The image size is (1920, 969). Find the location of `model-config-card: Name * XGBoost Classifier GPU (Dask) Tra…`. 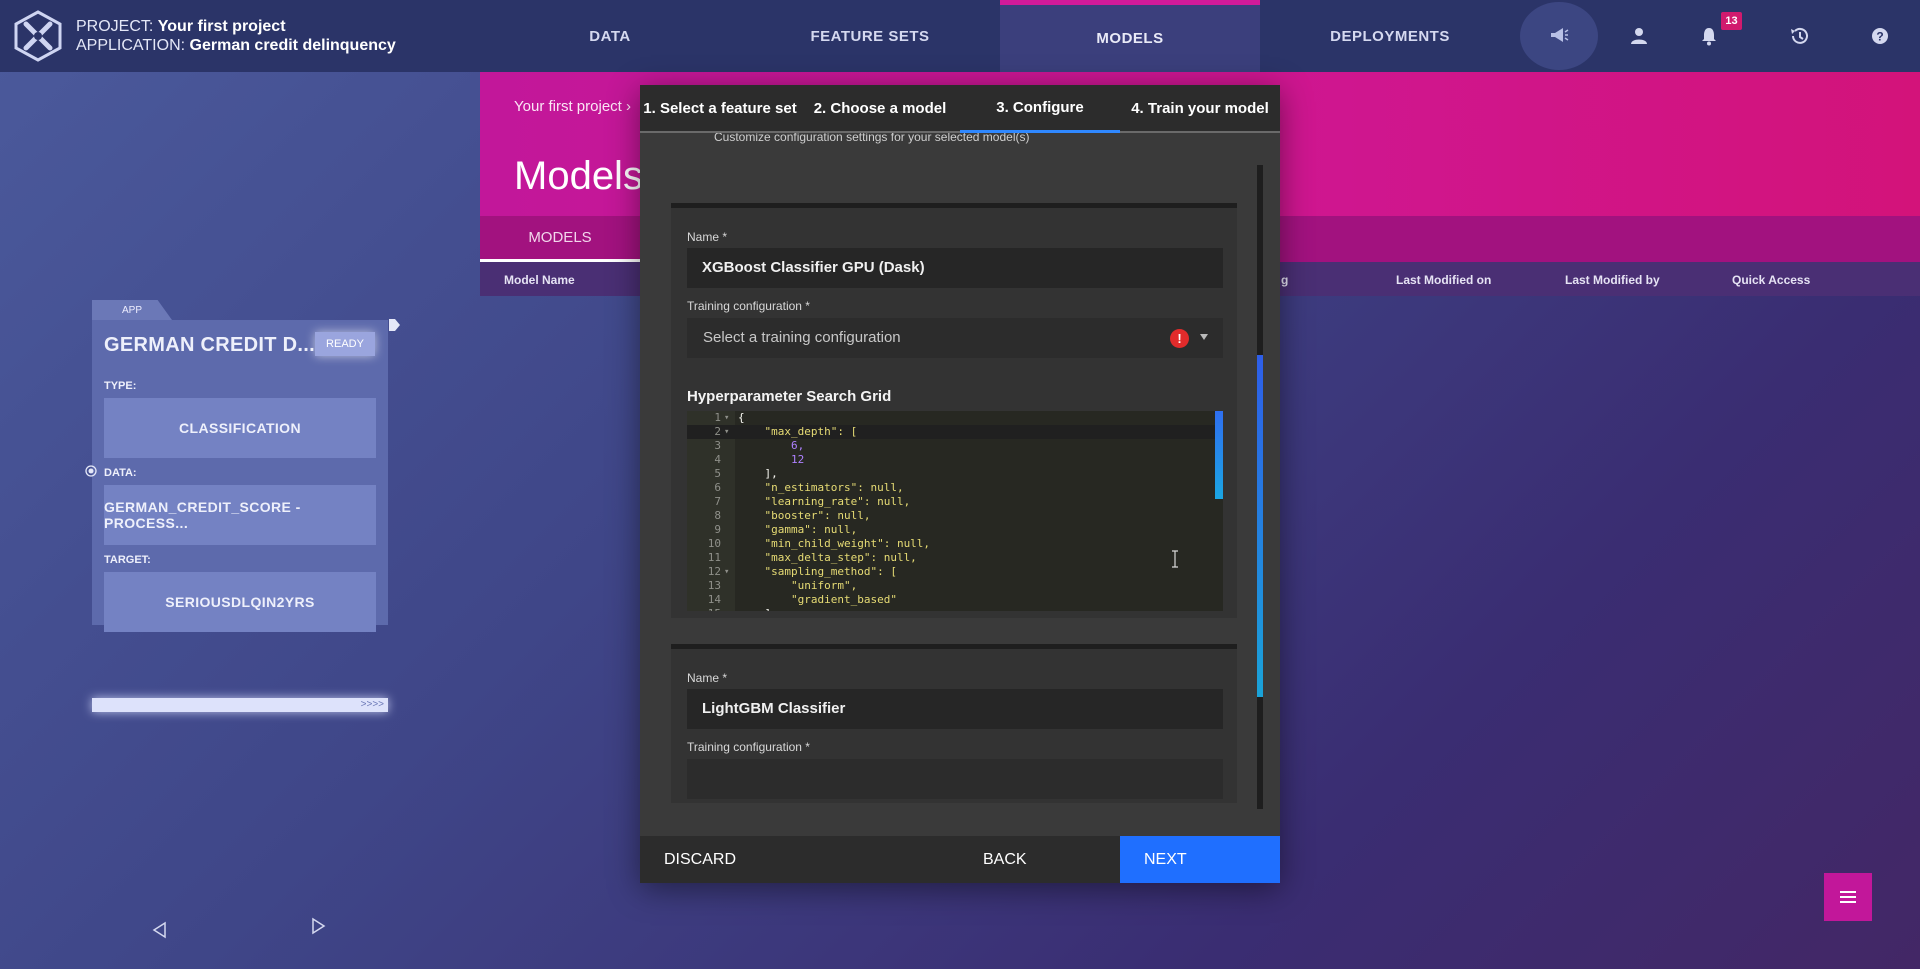

model-config-card: Name * XGBoost Classifier GPU (Dask) Tra… is located at coordinates (954, 410).